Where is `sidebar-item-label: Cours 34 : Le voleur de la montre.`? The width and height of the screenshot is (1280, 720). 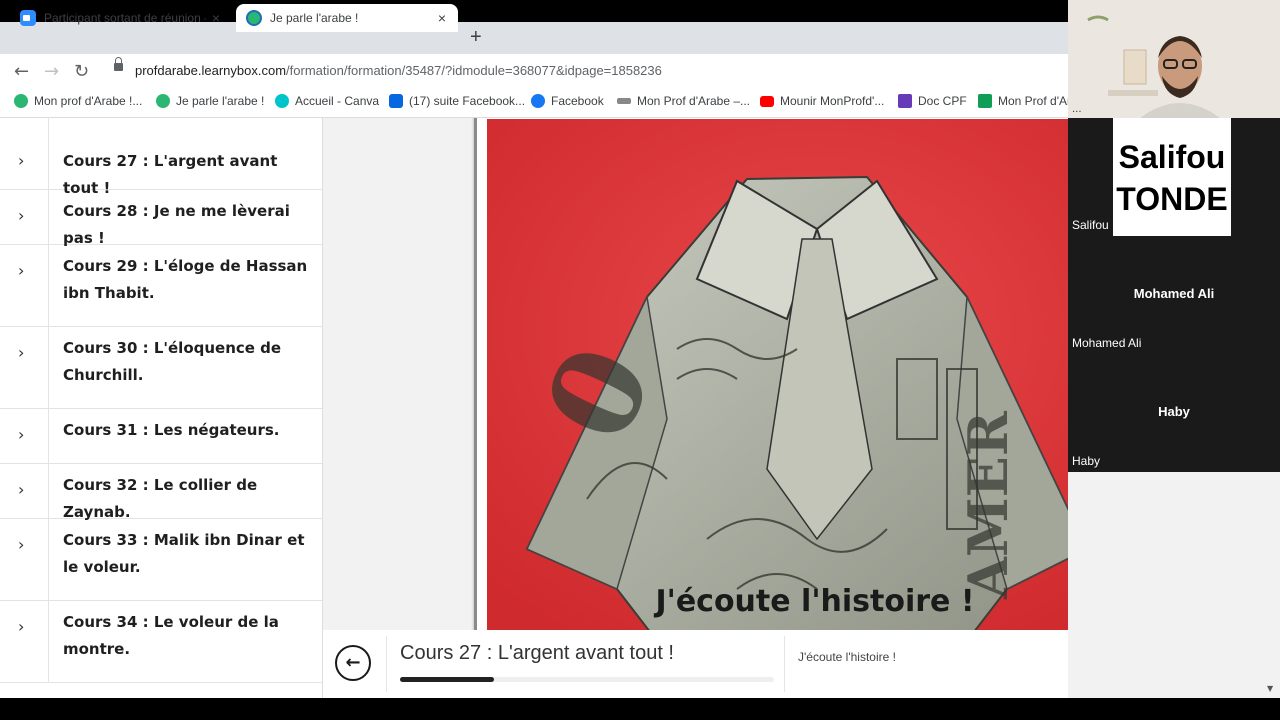 sidebar-item-label: Cours 34 : Le voleur de la montre. is located at coordinates (171, 635).